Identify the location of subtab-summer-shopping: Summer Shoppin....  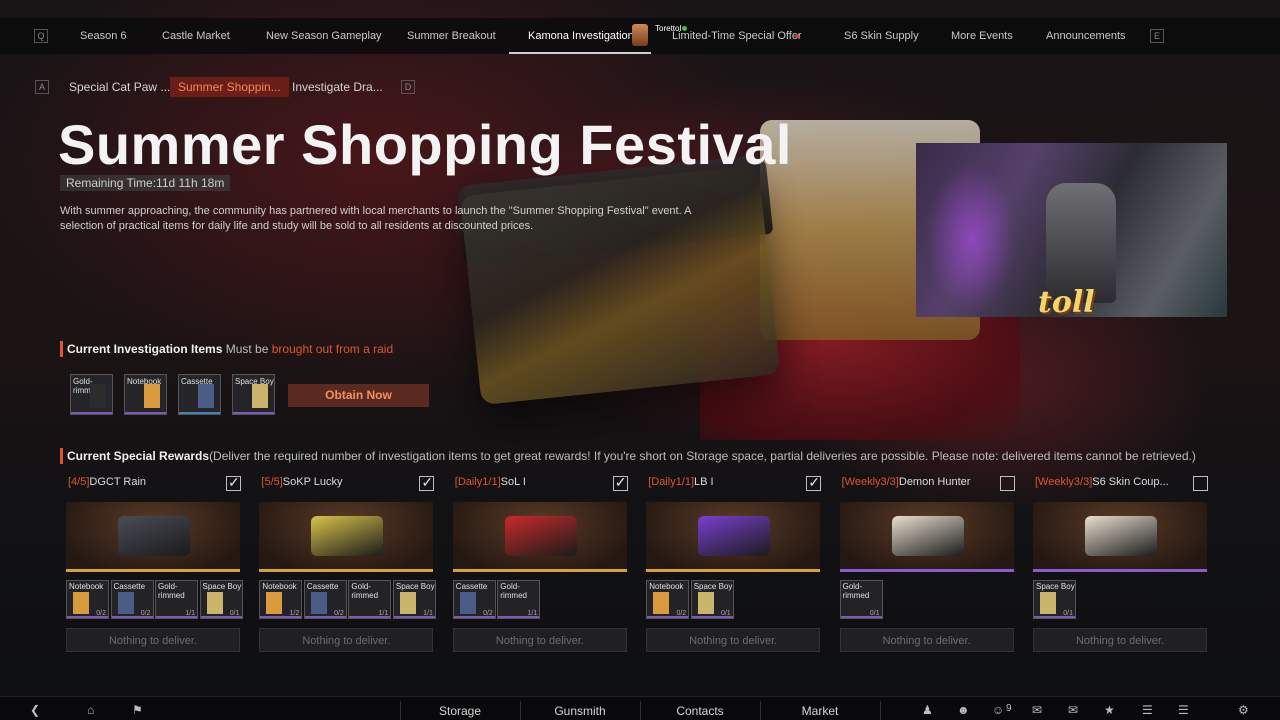
(229, 87).